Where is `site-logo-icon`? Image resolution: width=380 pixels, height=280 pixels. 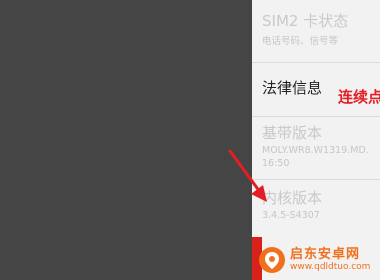 site-logo-icon is located at coordinates (272, 260).